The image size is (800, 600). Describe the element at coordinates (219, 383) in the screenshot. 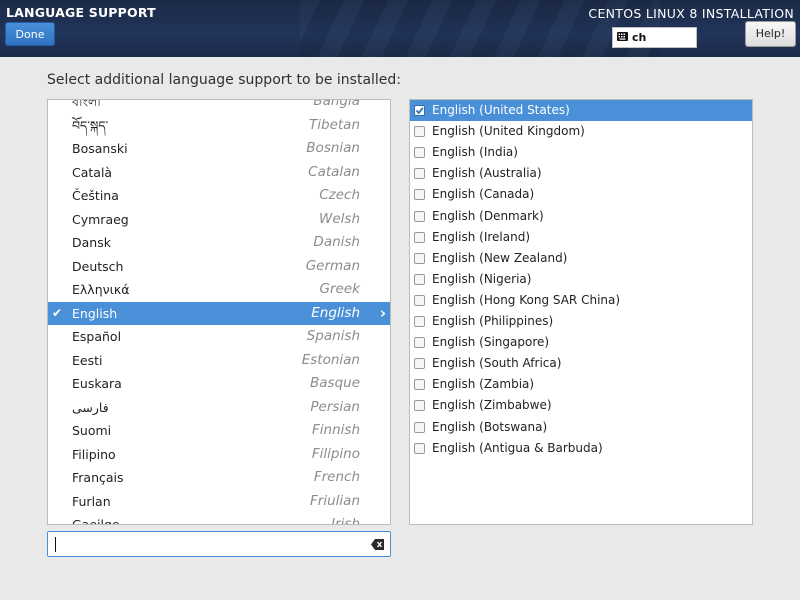

I see `language-row: Euskara Basque` at that location.